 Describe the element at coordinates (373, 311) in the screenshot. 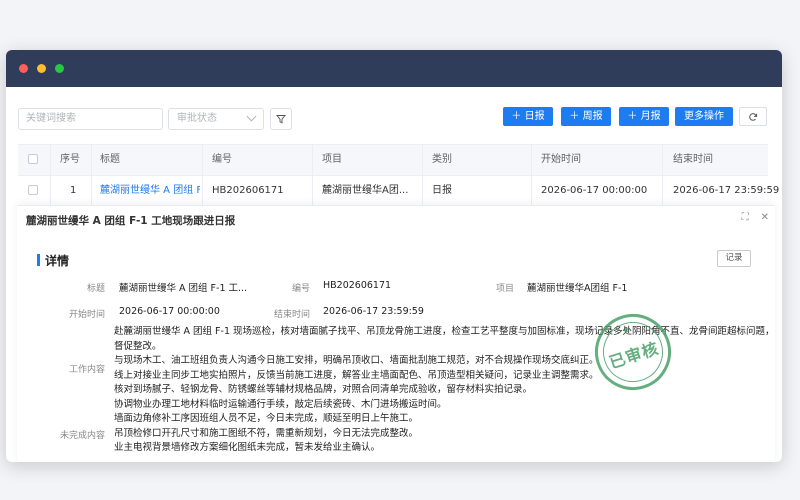

I see `end-value: 2026-06-17 23:59:59` at that location.